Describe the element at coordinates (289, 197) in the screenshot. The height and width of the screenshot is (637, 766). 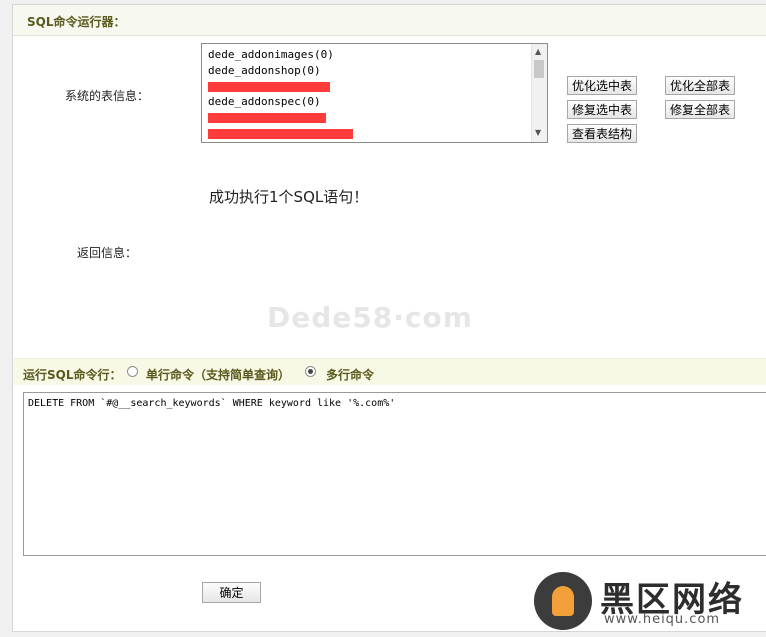
I see `success-message: 成功执行1个SQL语句！` at that location.